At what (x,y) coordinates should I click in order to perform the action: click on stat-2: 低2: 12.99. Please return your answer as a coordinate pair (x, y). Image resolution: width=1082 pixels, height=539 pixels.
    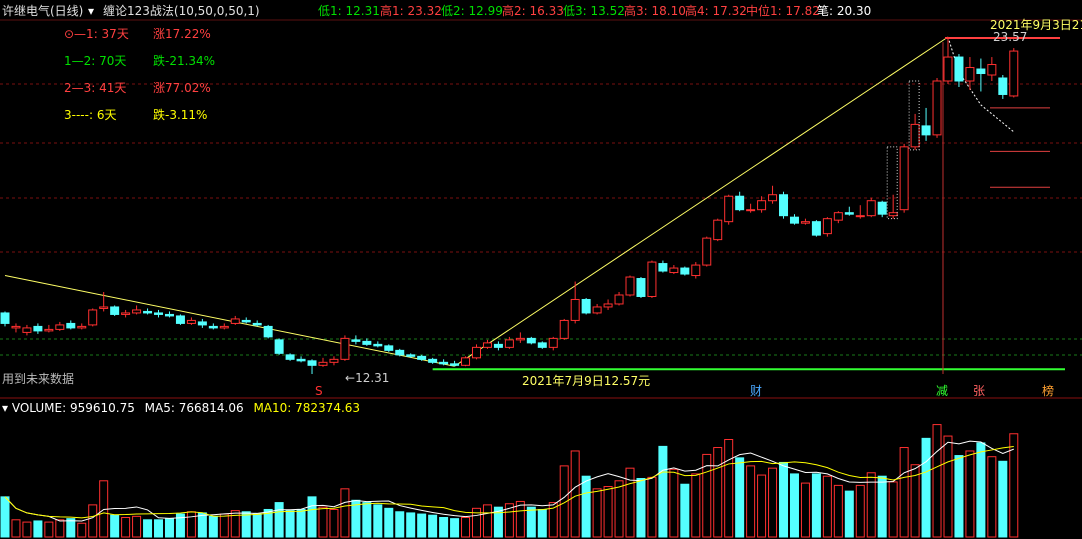
    Looking at the image, I should click on (472, 11).